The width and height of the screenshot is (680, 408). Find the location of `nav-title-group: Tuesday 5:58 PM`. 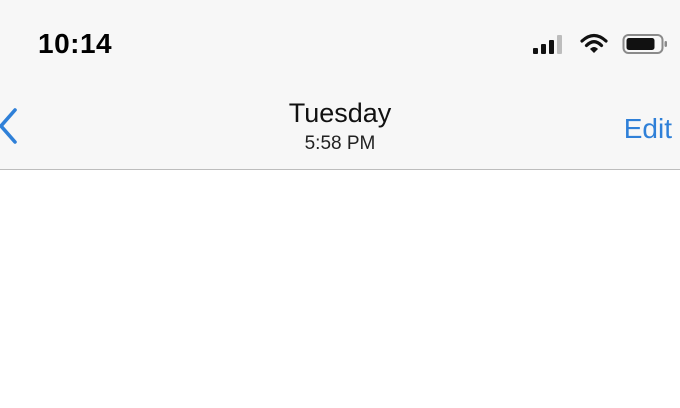

nav-title-group: Tuesday 5:58 PM is located at coordinates (340, 126).